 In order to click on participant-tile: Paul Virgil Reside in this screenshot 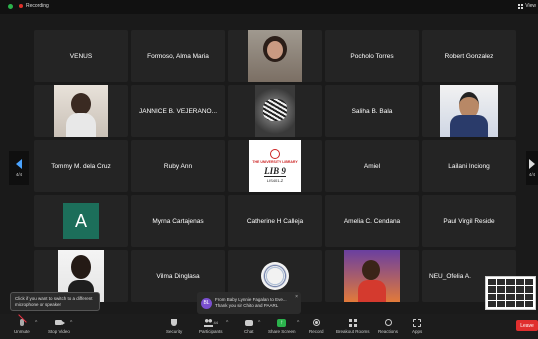, I will do `click(469, 221)`.